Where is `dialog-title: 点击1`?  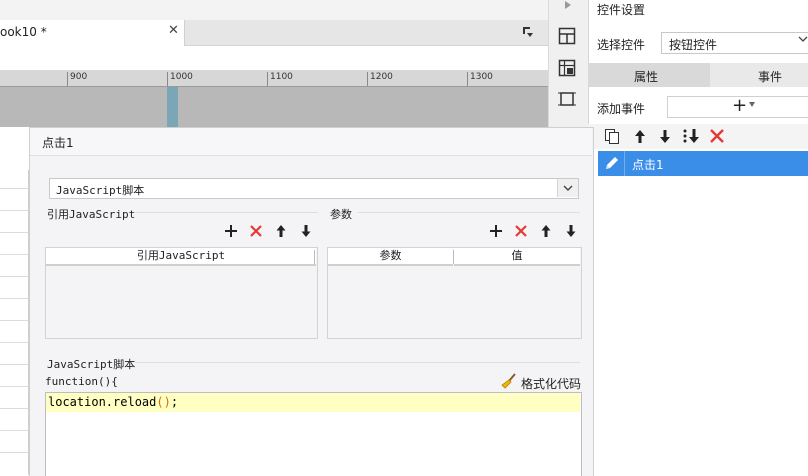
dialog-title: 点击1 is located at coordinates (58, 143).